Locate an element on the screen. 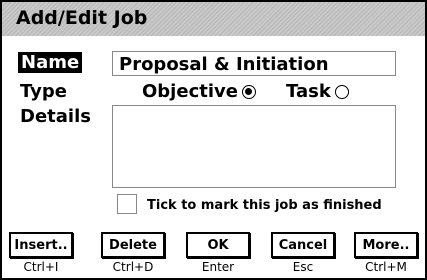 The width and height of the screenshot is (427, 280). cancel-button-label: Cancel is located at coordinates (303, 245).